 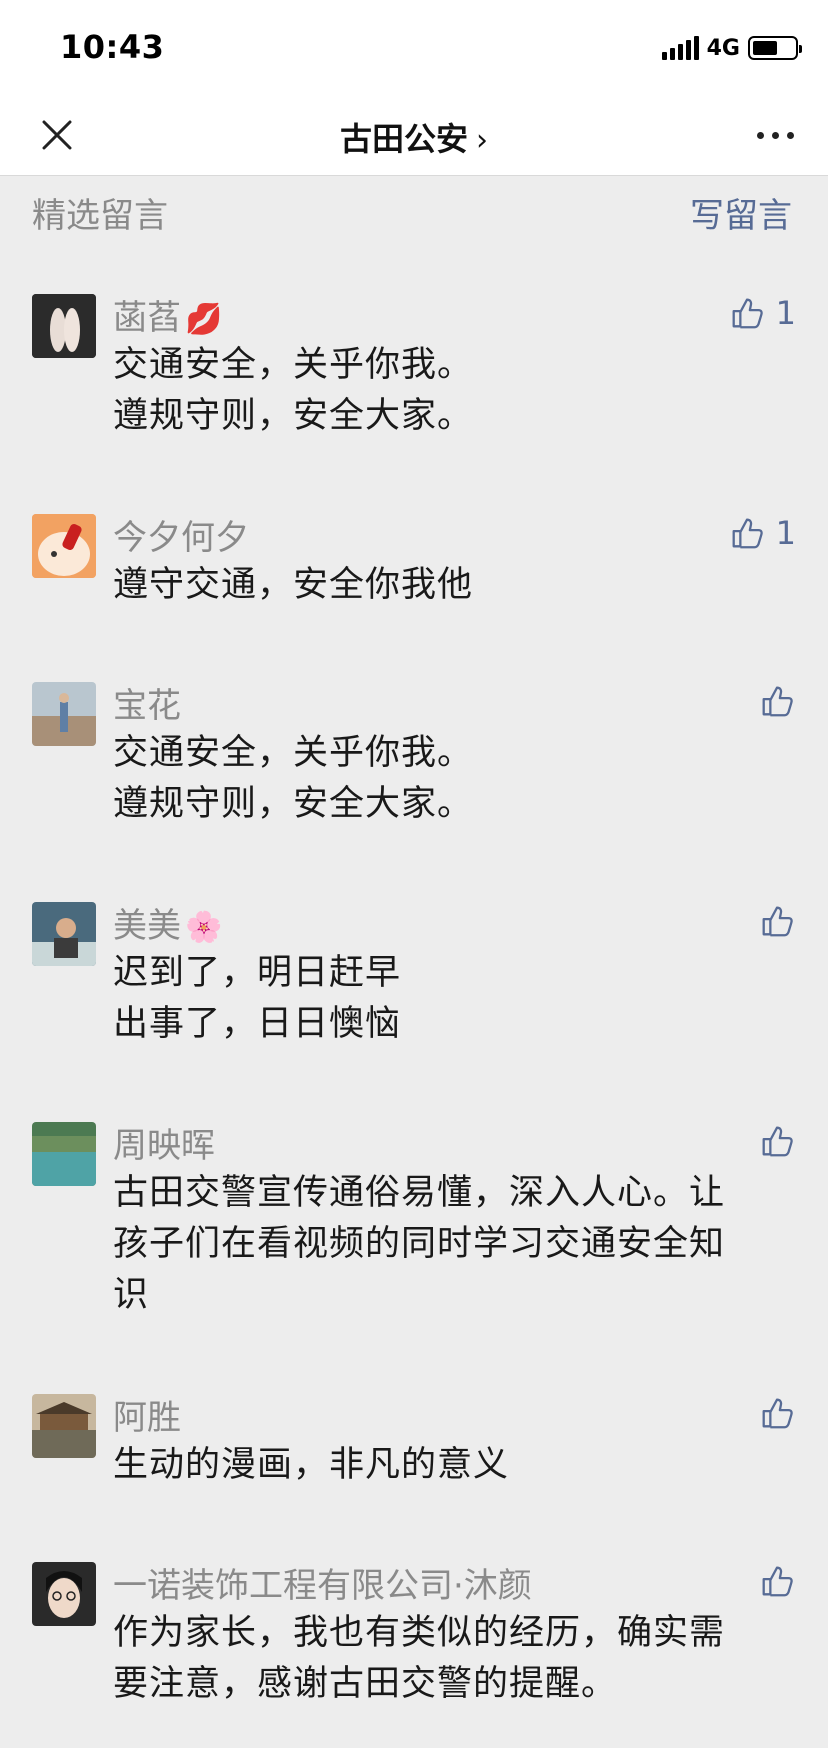 I want to click on battery-level, so click(x=765, y=48).